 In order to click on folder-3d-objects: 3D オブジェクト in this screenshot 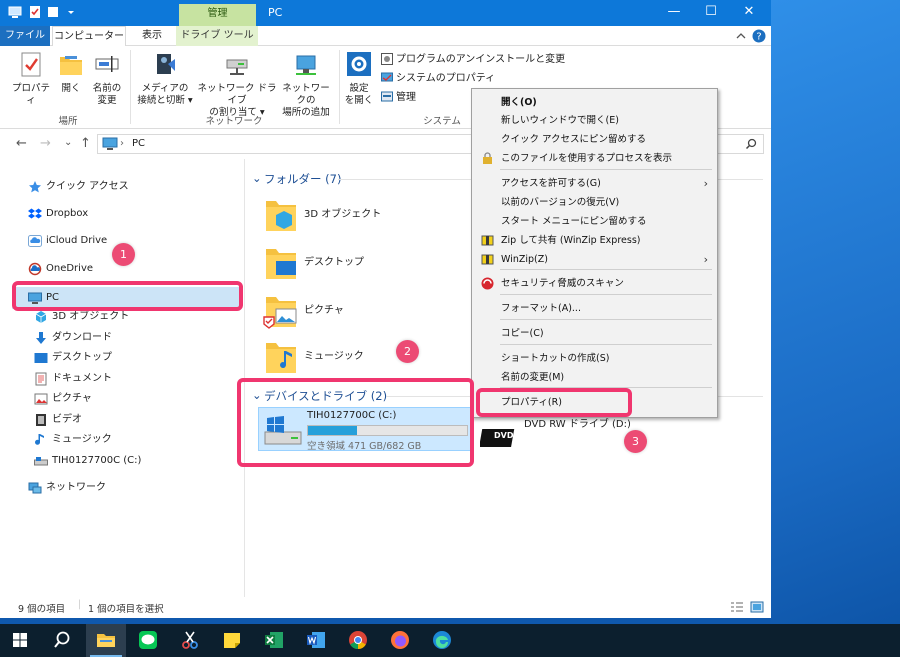, I will do `click(364, 219)`.